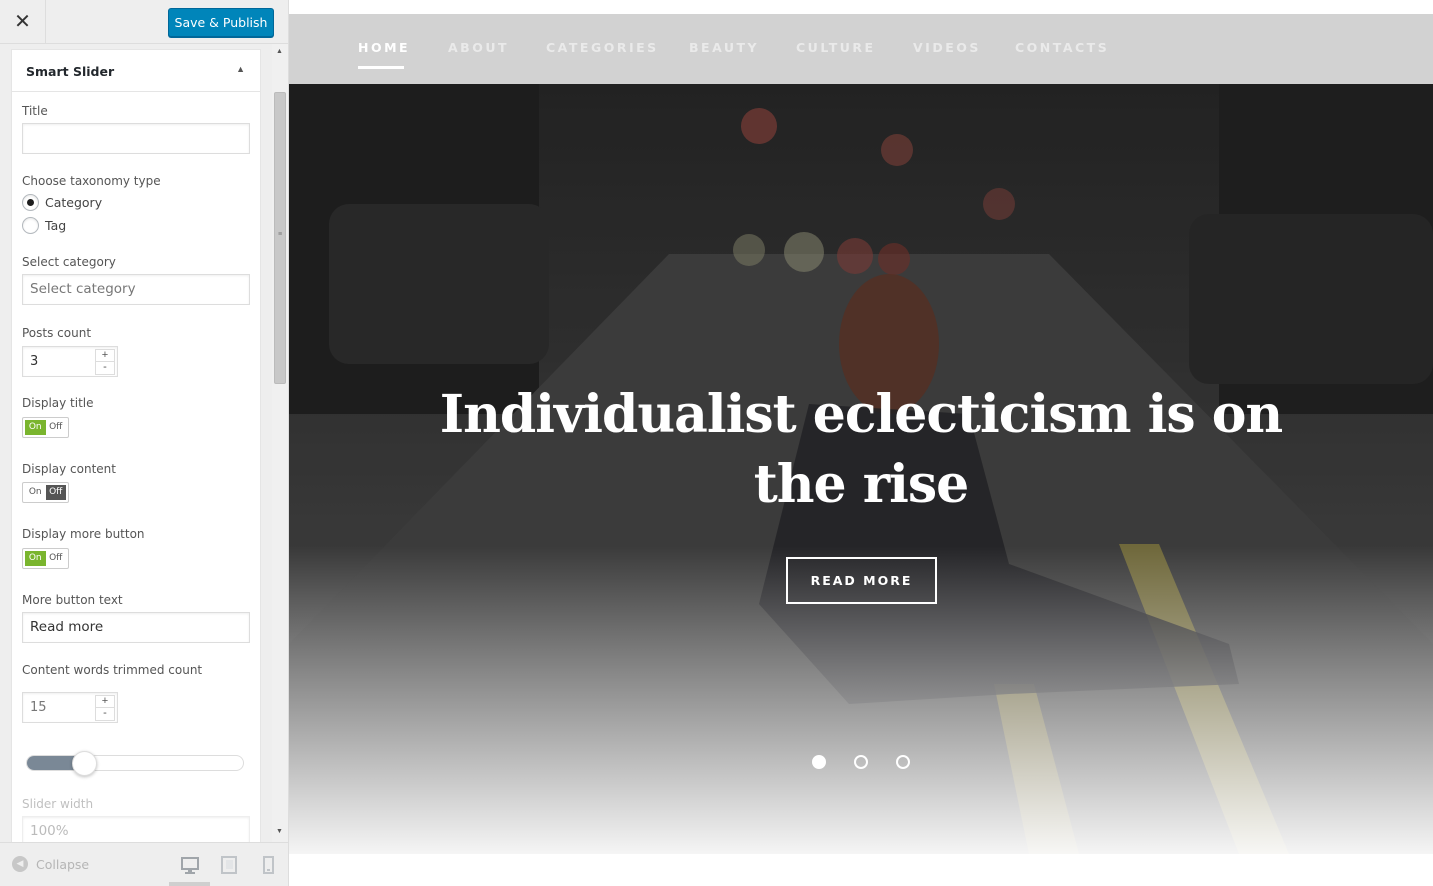 This screenshot has height=886, width=1433. I want to click on close-button: ✕, so click(23, 22).